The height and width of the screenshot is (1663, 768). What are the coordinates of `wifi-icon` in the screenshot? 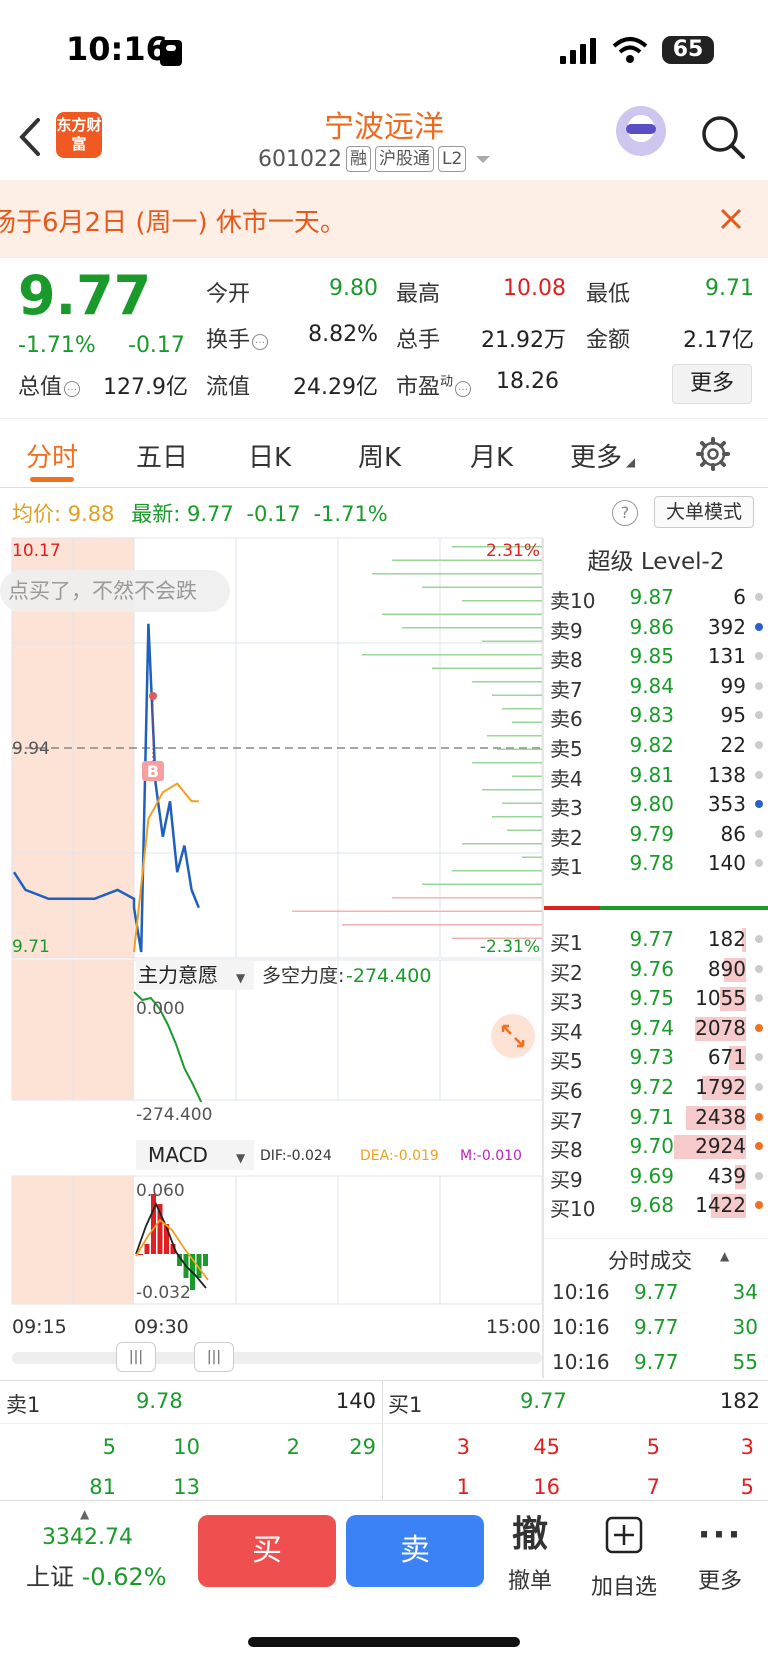 It's located at (630, 50).